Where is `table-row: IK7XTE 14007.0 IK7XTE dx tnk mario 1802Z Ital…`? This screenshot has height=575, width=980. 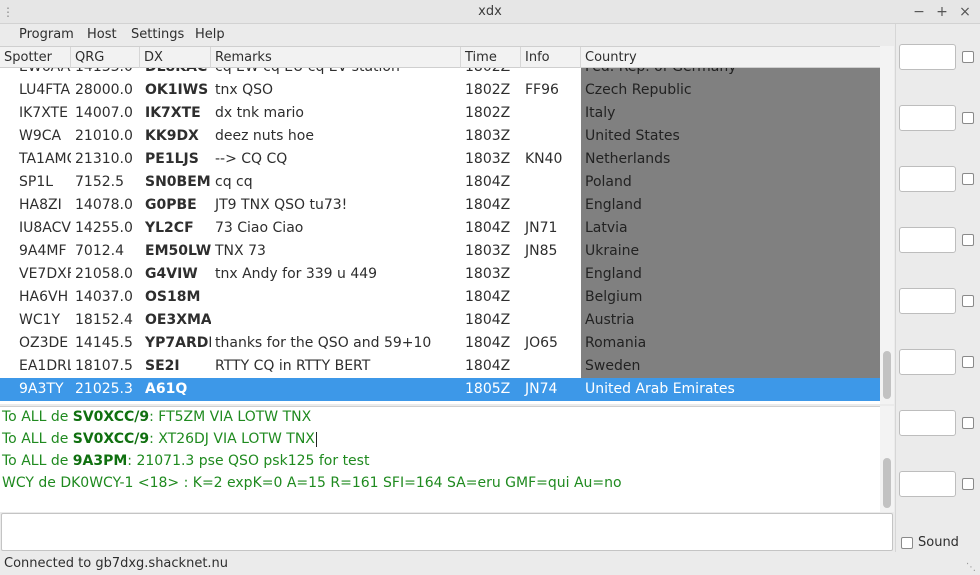 table-row: IK7XTE 14007.0 IK7XTE dx tnk mario 1802Z Ital… is located at coordinates (440, 113).